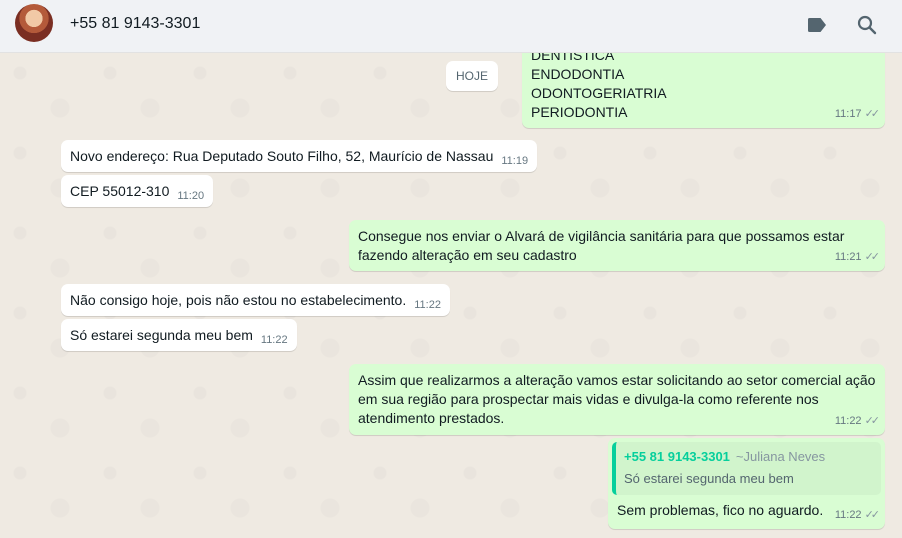 The height and width of the screenshot is (538, 902). I want to click on quote-author: +55 81 9143-3301, so click(677, 456).